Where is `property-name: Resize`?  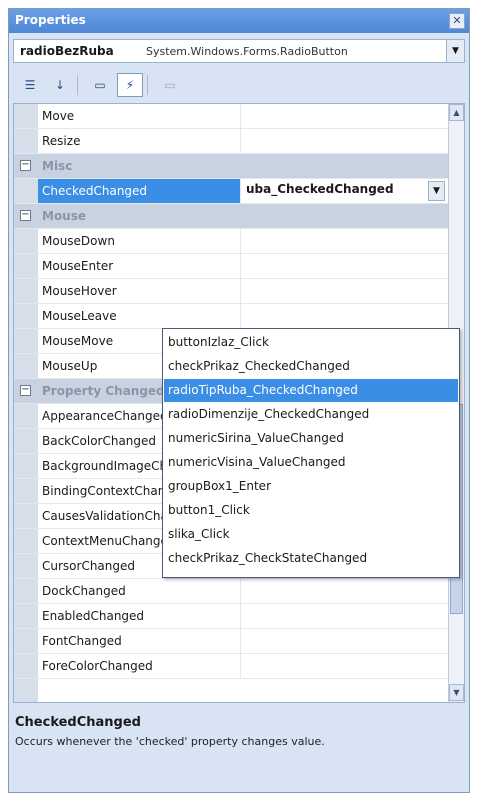
property-name: Resize is located at coordinates (61, 141).